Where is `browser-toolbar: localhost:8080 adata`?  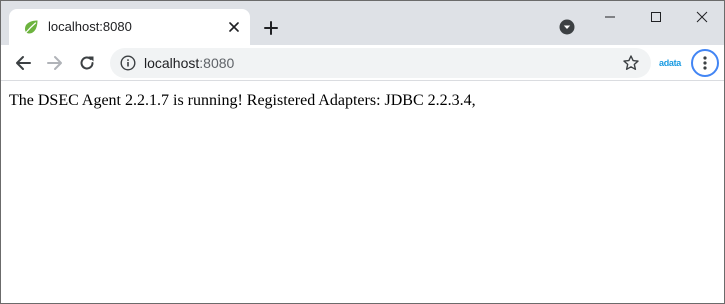 browser-toolbar: localhost:8080 adata is located at coordinates (362, 63).